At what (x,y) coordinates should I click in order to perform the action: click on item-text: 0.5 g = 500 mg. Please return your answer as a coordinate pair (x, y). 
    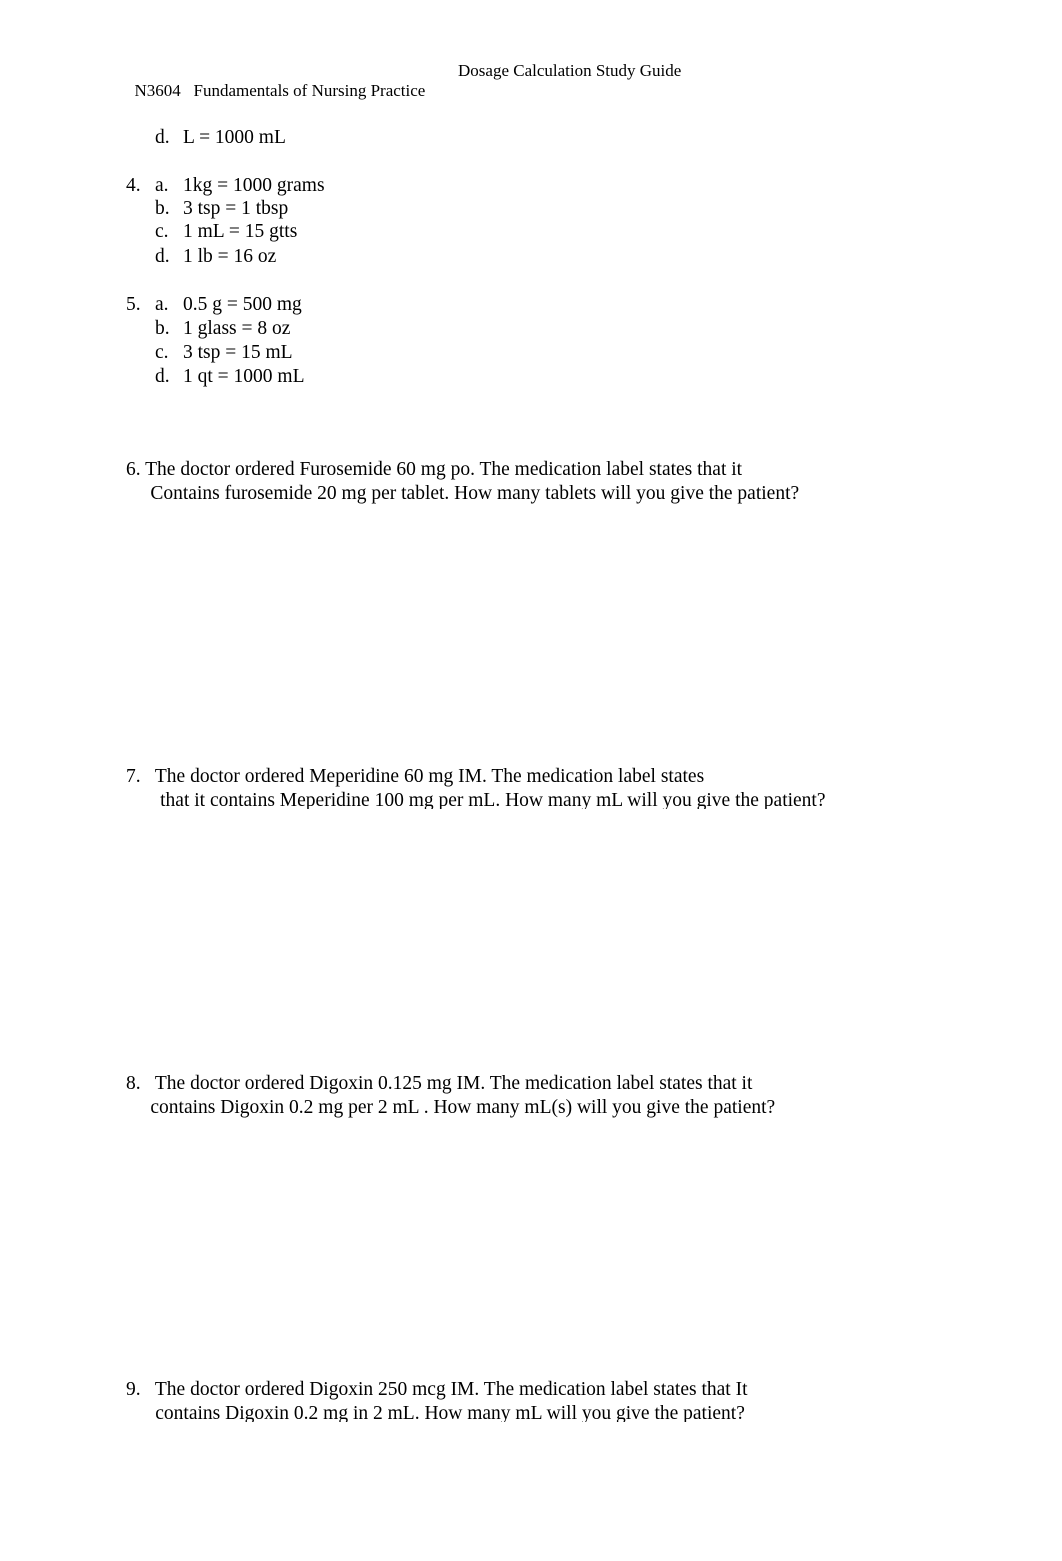
    Looking at the image, I should click on (242, 304).